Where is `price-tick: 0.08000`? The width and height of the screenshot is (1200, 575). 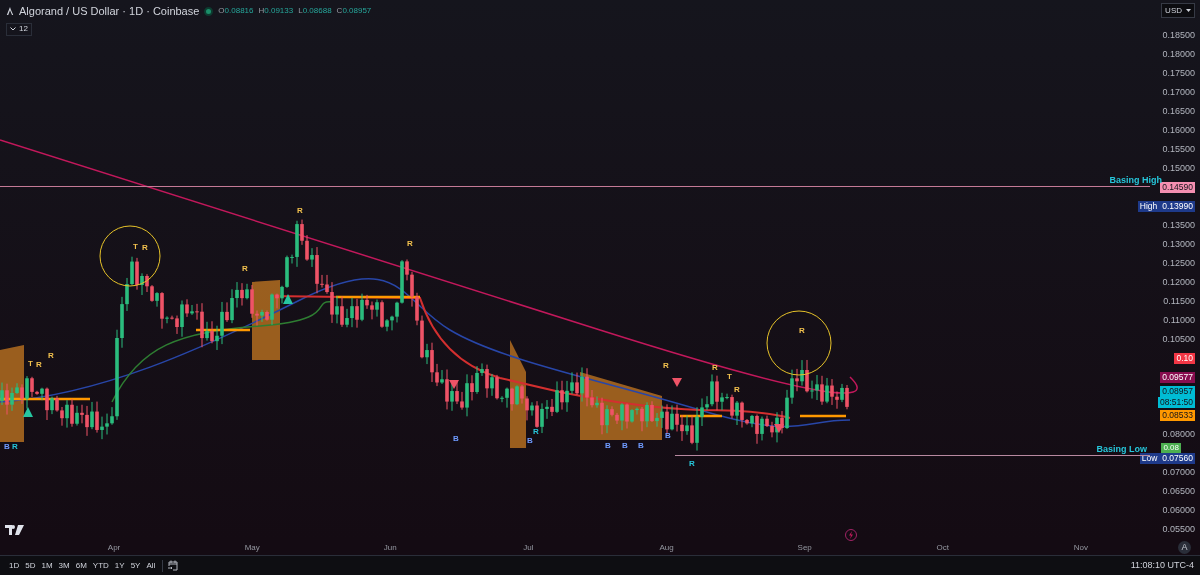 price-tick: 0.08000 is located at coordinates (1178, 434).